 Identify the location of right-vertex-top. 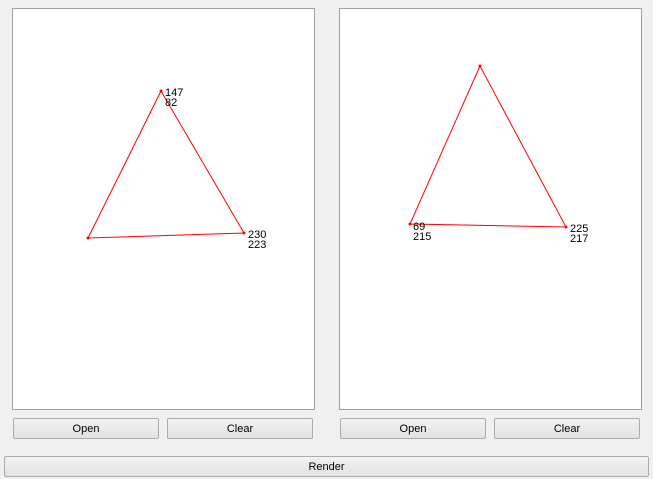
(480, 66).